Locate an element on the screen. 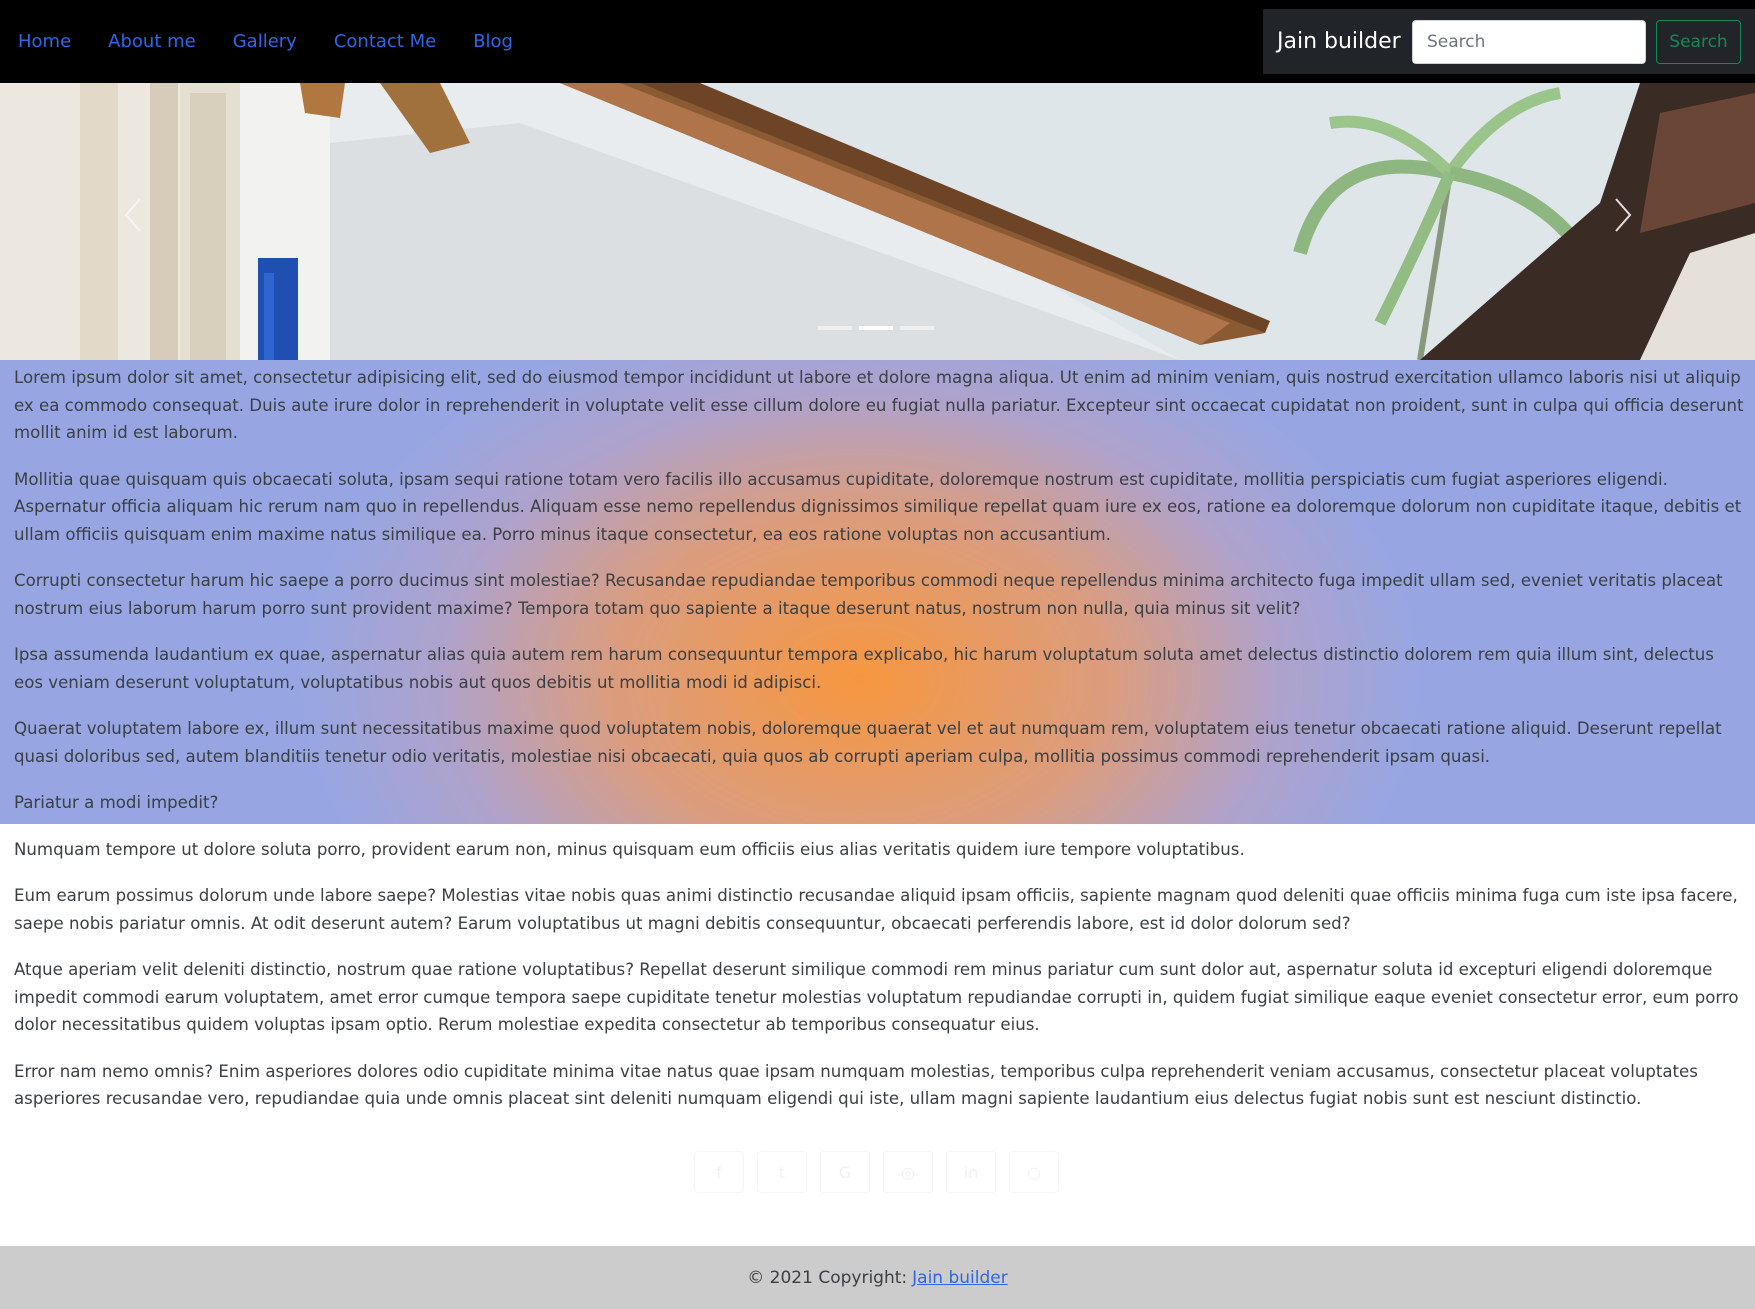 This screenshot has height=1309, width=1755. footer-link: Jain builder is located at coordinates (960, 1278).